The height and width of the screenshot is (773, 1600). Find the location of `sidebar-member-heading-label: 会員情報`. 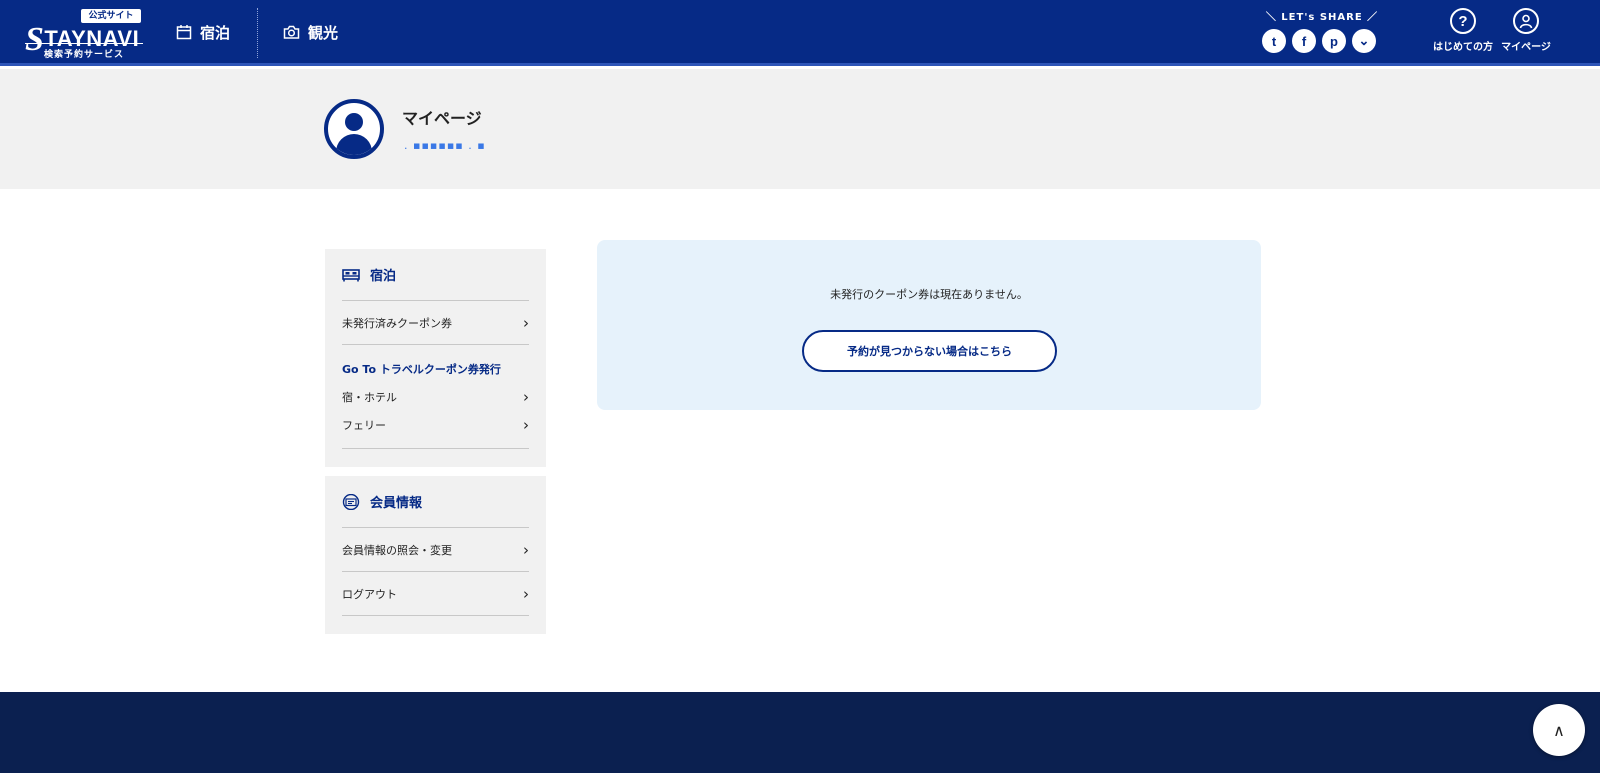

sidebar-member-heading-label: 会員情報 is located at coordinates (396, 503).